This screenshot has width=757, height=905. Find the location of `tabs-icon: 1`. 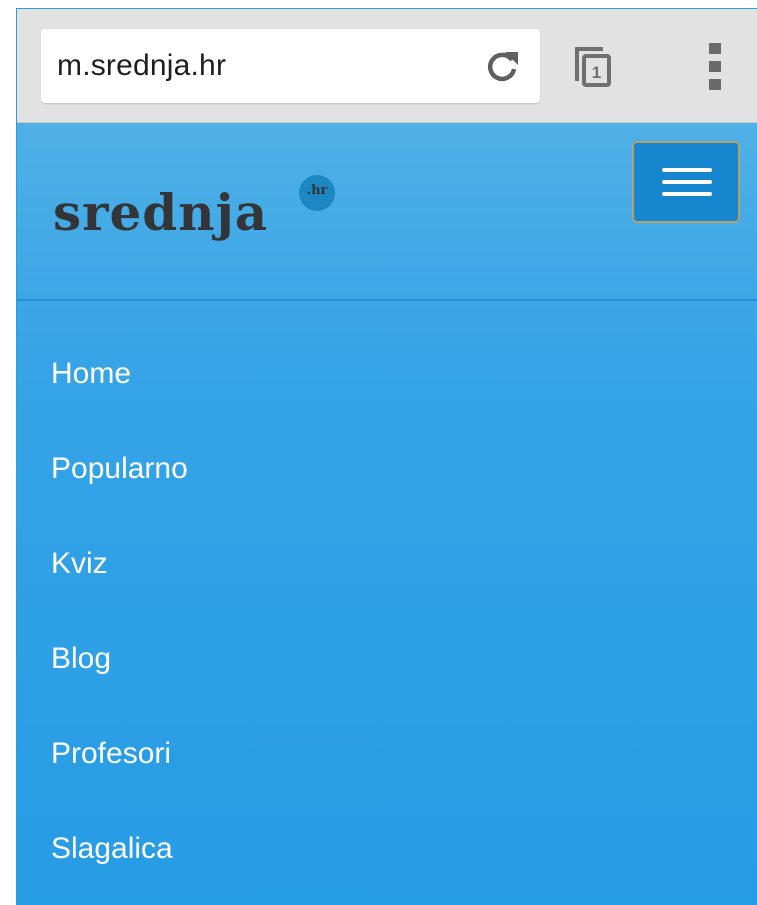

tabs-icon: 1 is located at coordinates (593, 67).